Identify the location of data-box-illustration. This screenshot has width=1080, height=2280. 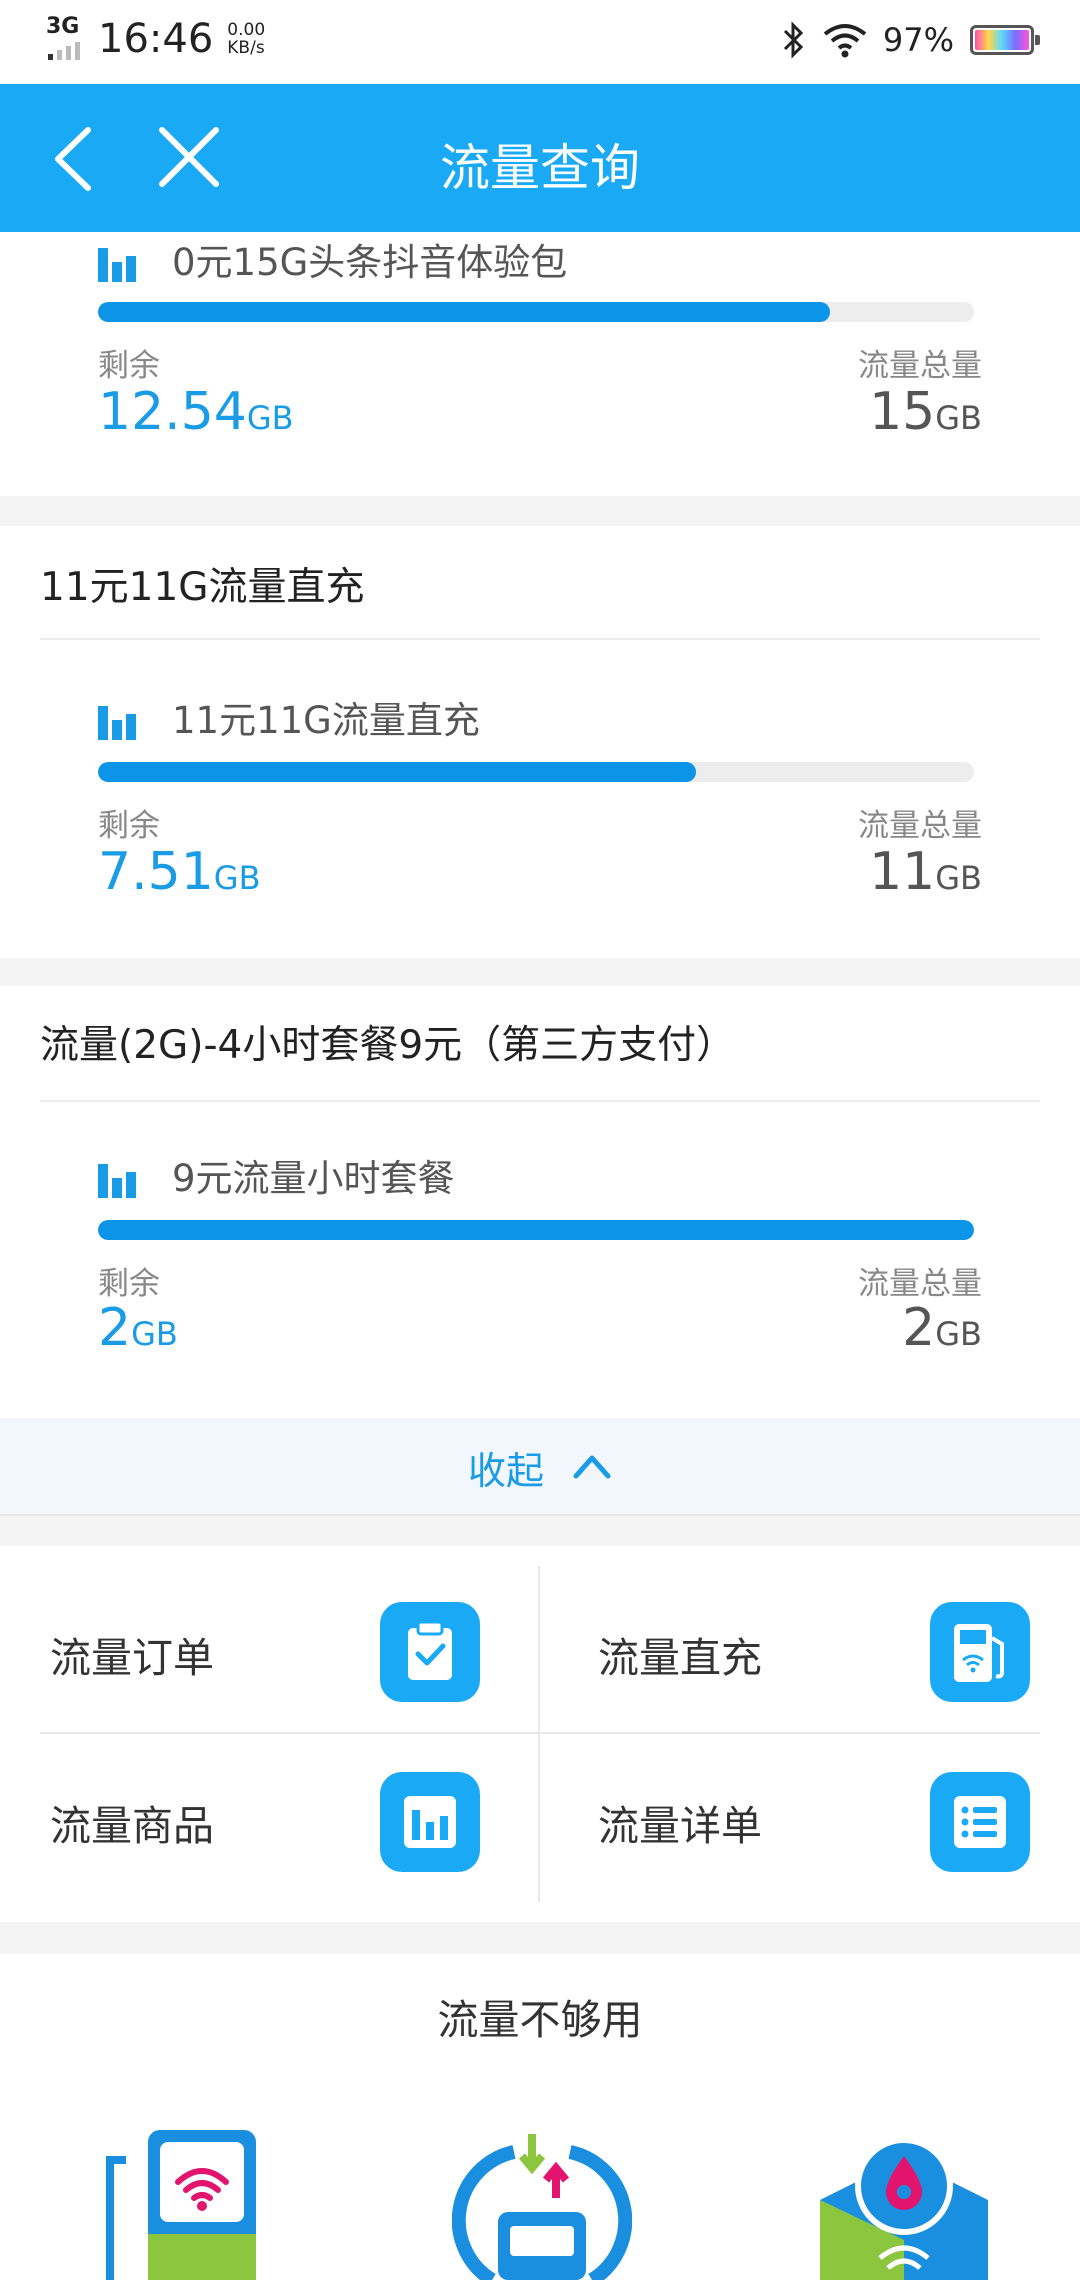
(904, 2205).